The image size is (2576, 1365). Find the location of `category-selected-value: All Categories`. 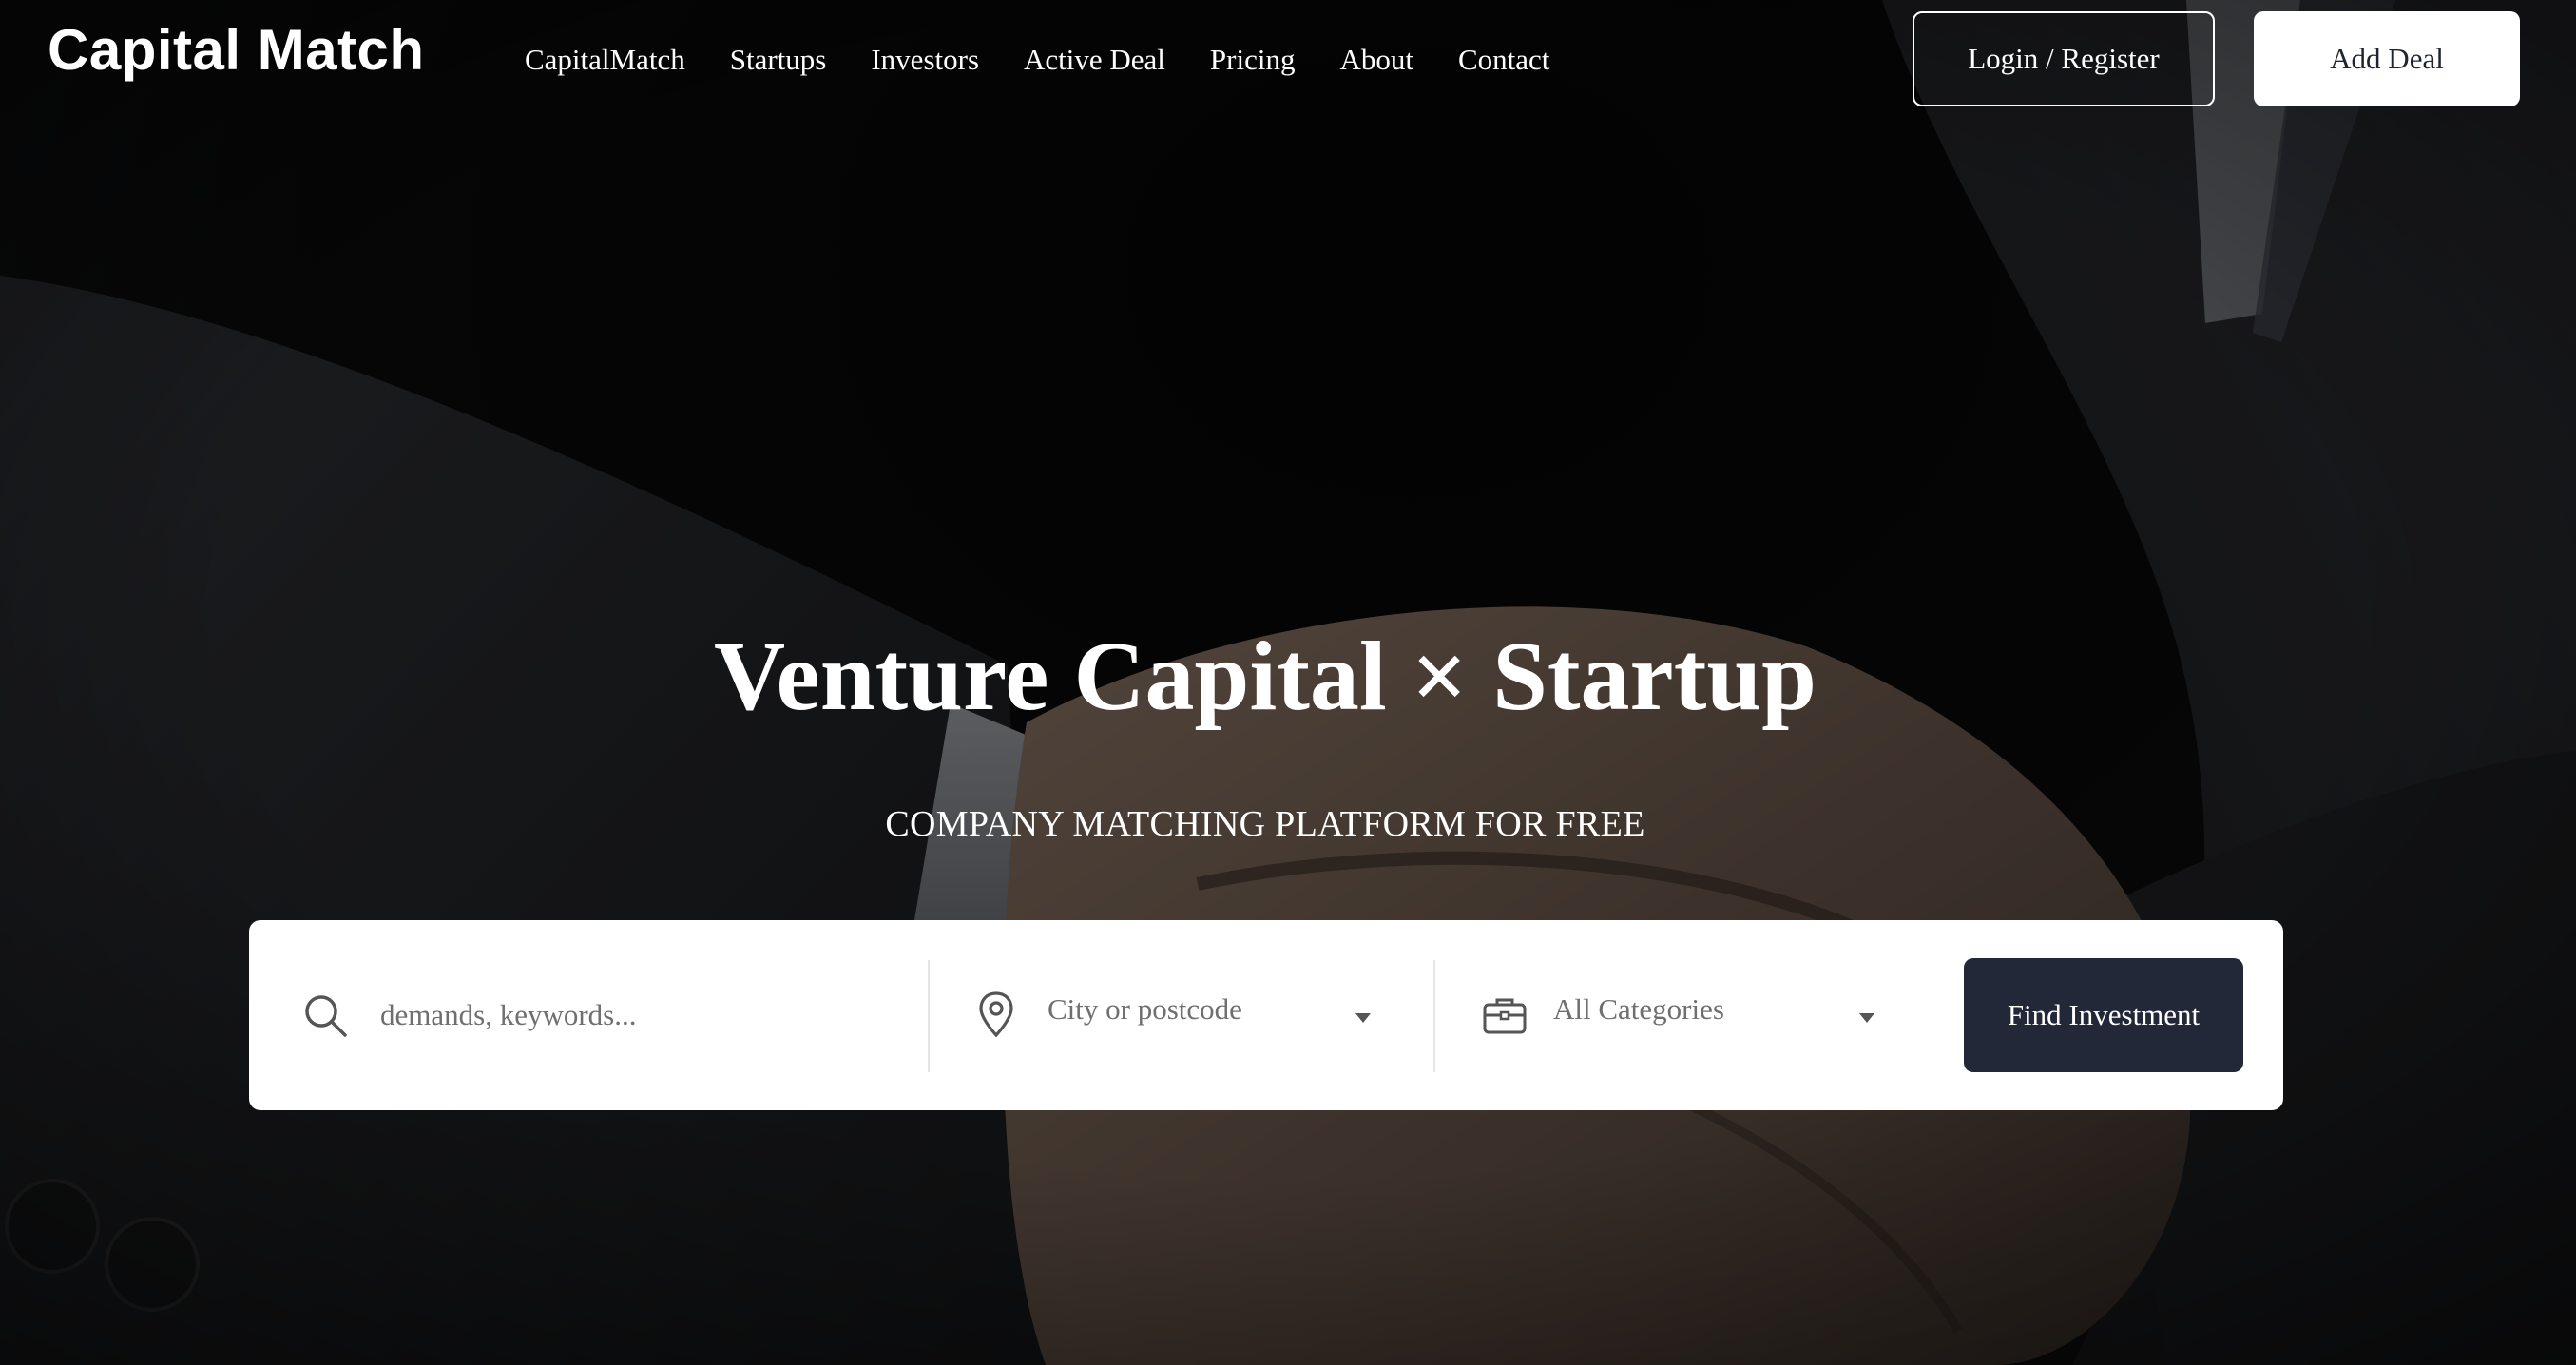

category-selected-value: All Categories is located at coordinates (1638, 1009).